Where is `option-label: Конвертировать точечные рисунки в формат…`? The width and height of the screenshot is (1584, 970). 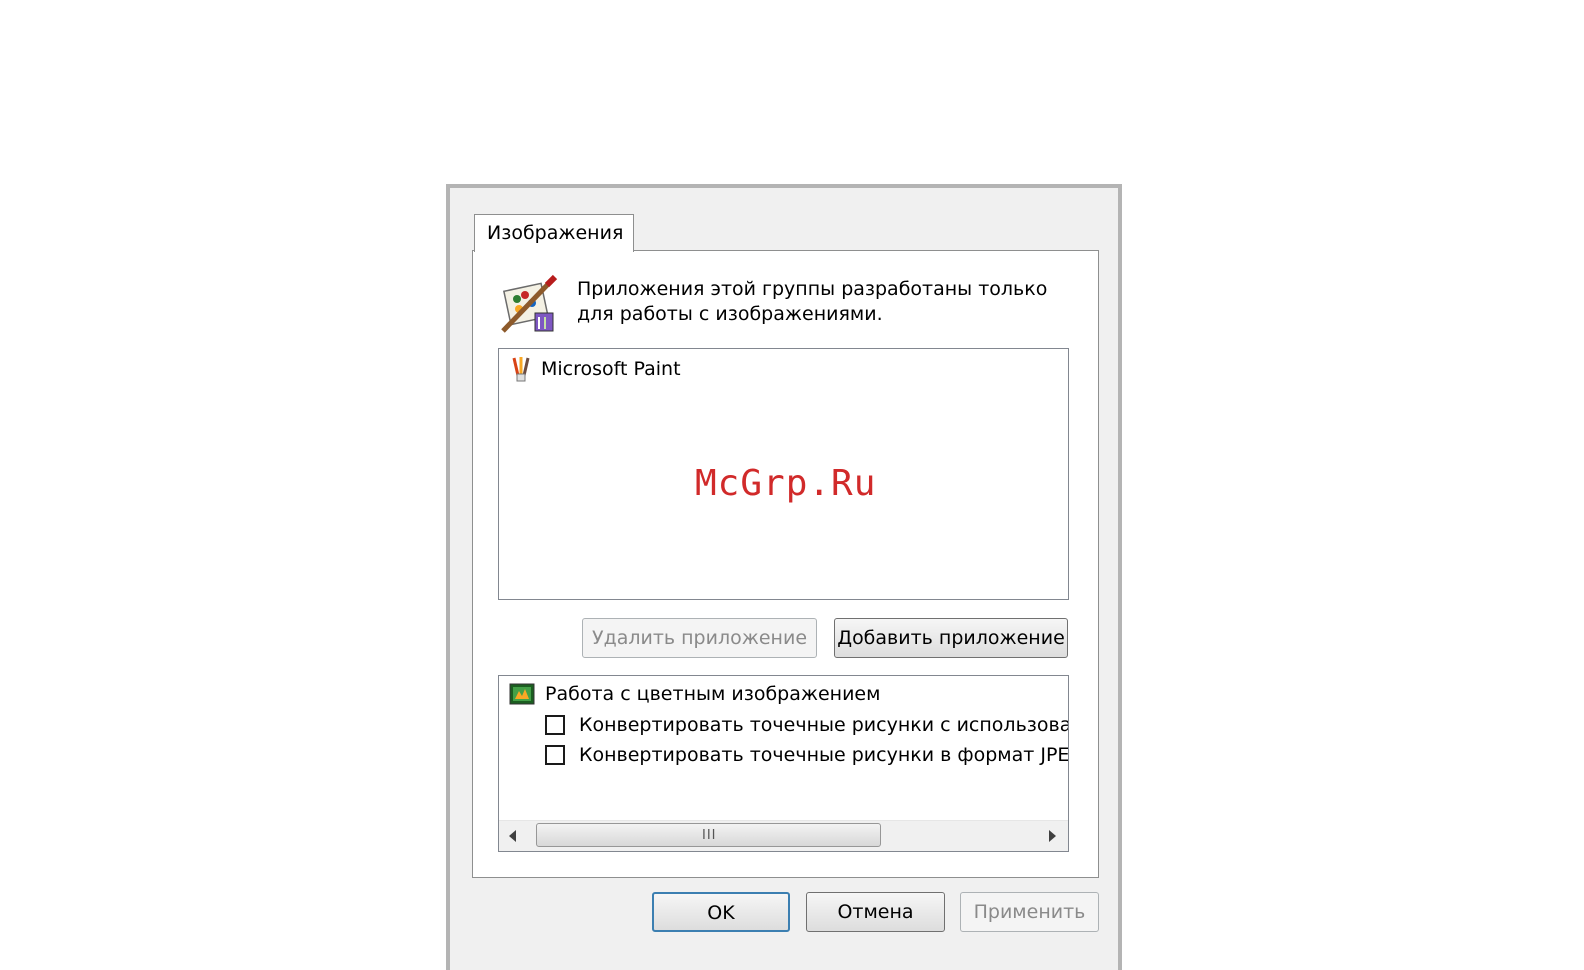
option-label: Конвертировать точечные рисунки в формат… is located at coordinates (824, 755).